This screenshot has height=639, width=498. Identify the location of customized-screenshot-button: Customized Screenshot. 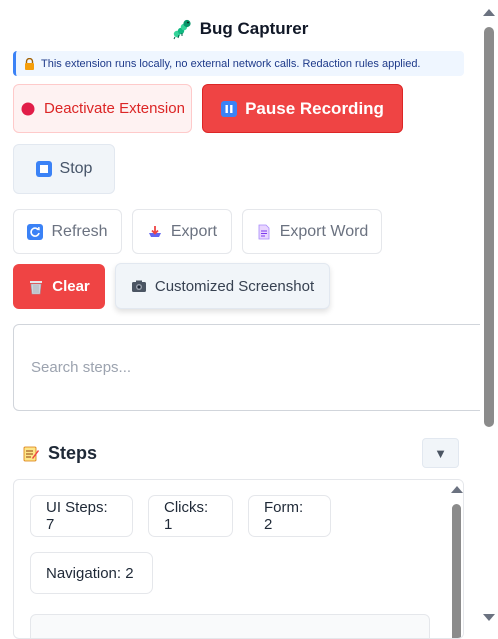
(222, 286).